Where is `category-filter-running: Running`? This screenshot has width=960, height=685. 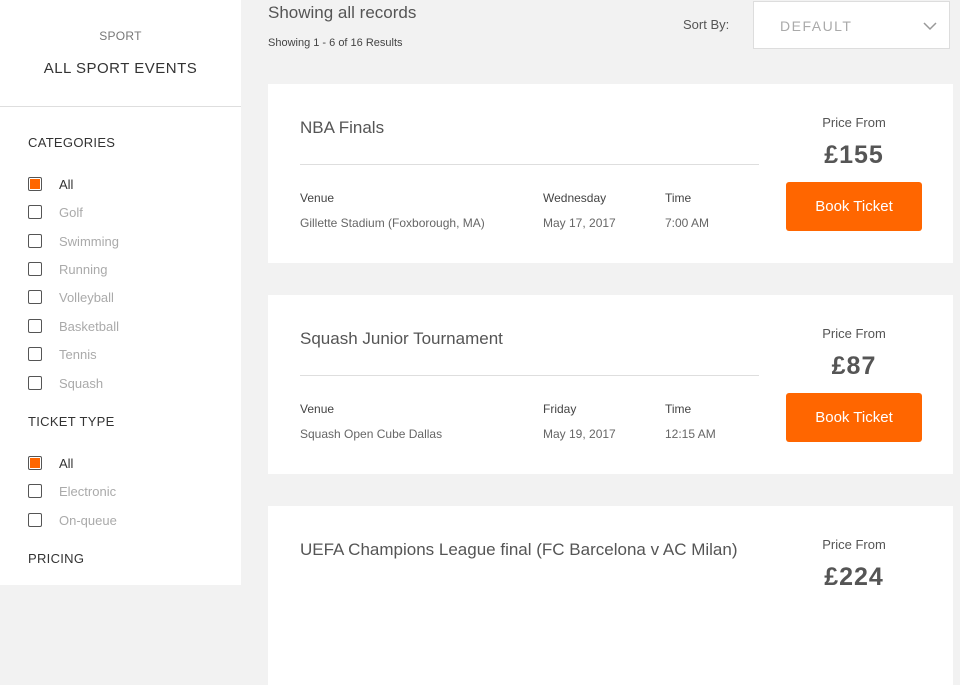 category-filter-running: Running is located at coordinates (67, 269).